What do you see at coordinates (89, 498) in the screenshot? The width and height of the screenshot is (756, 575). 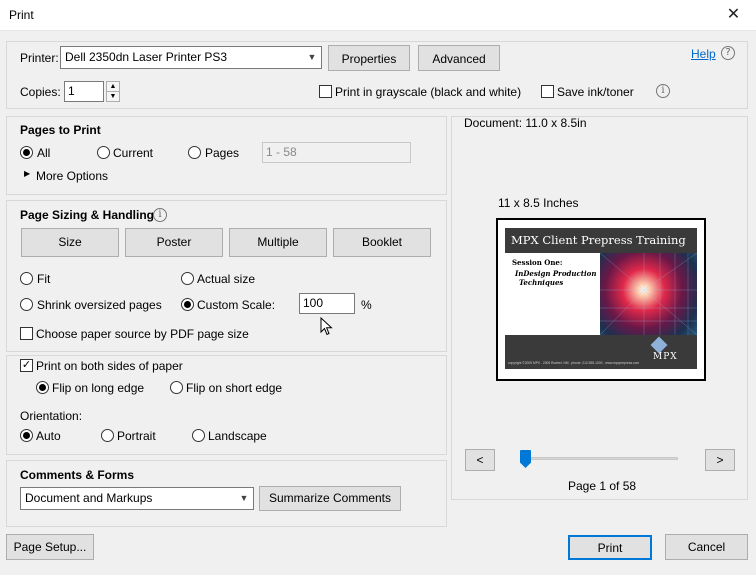 I see `comments-forms-value: Document and Markups` at bounding box center [89, 498].